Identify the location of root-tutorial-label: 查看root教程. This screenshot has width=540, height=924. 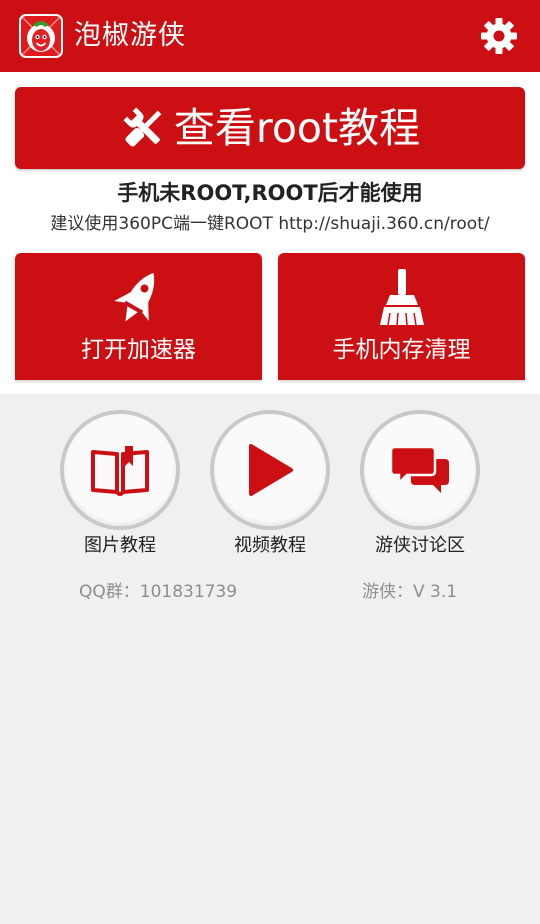
(297, 128).